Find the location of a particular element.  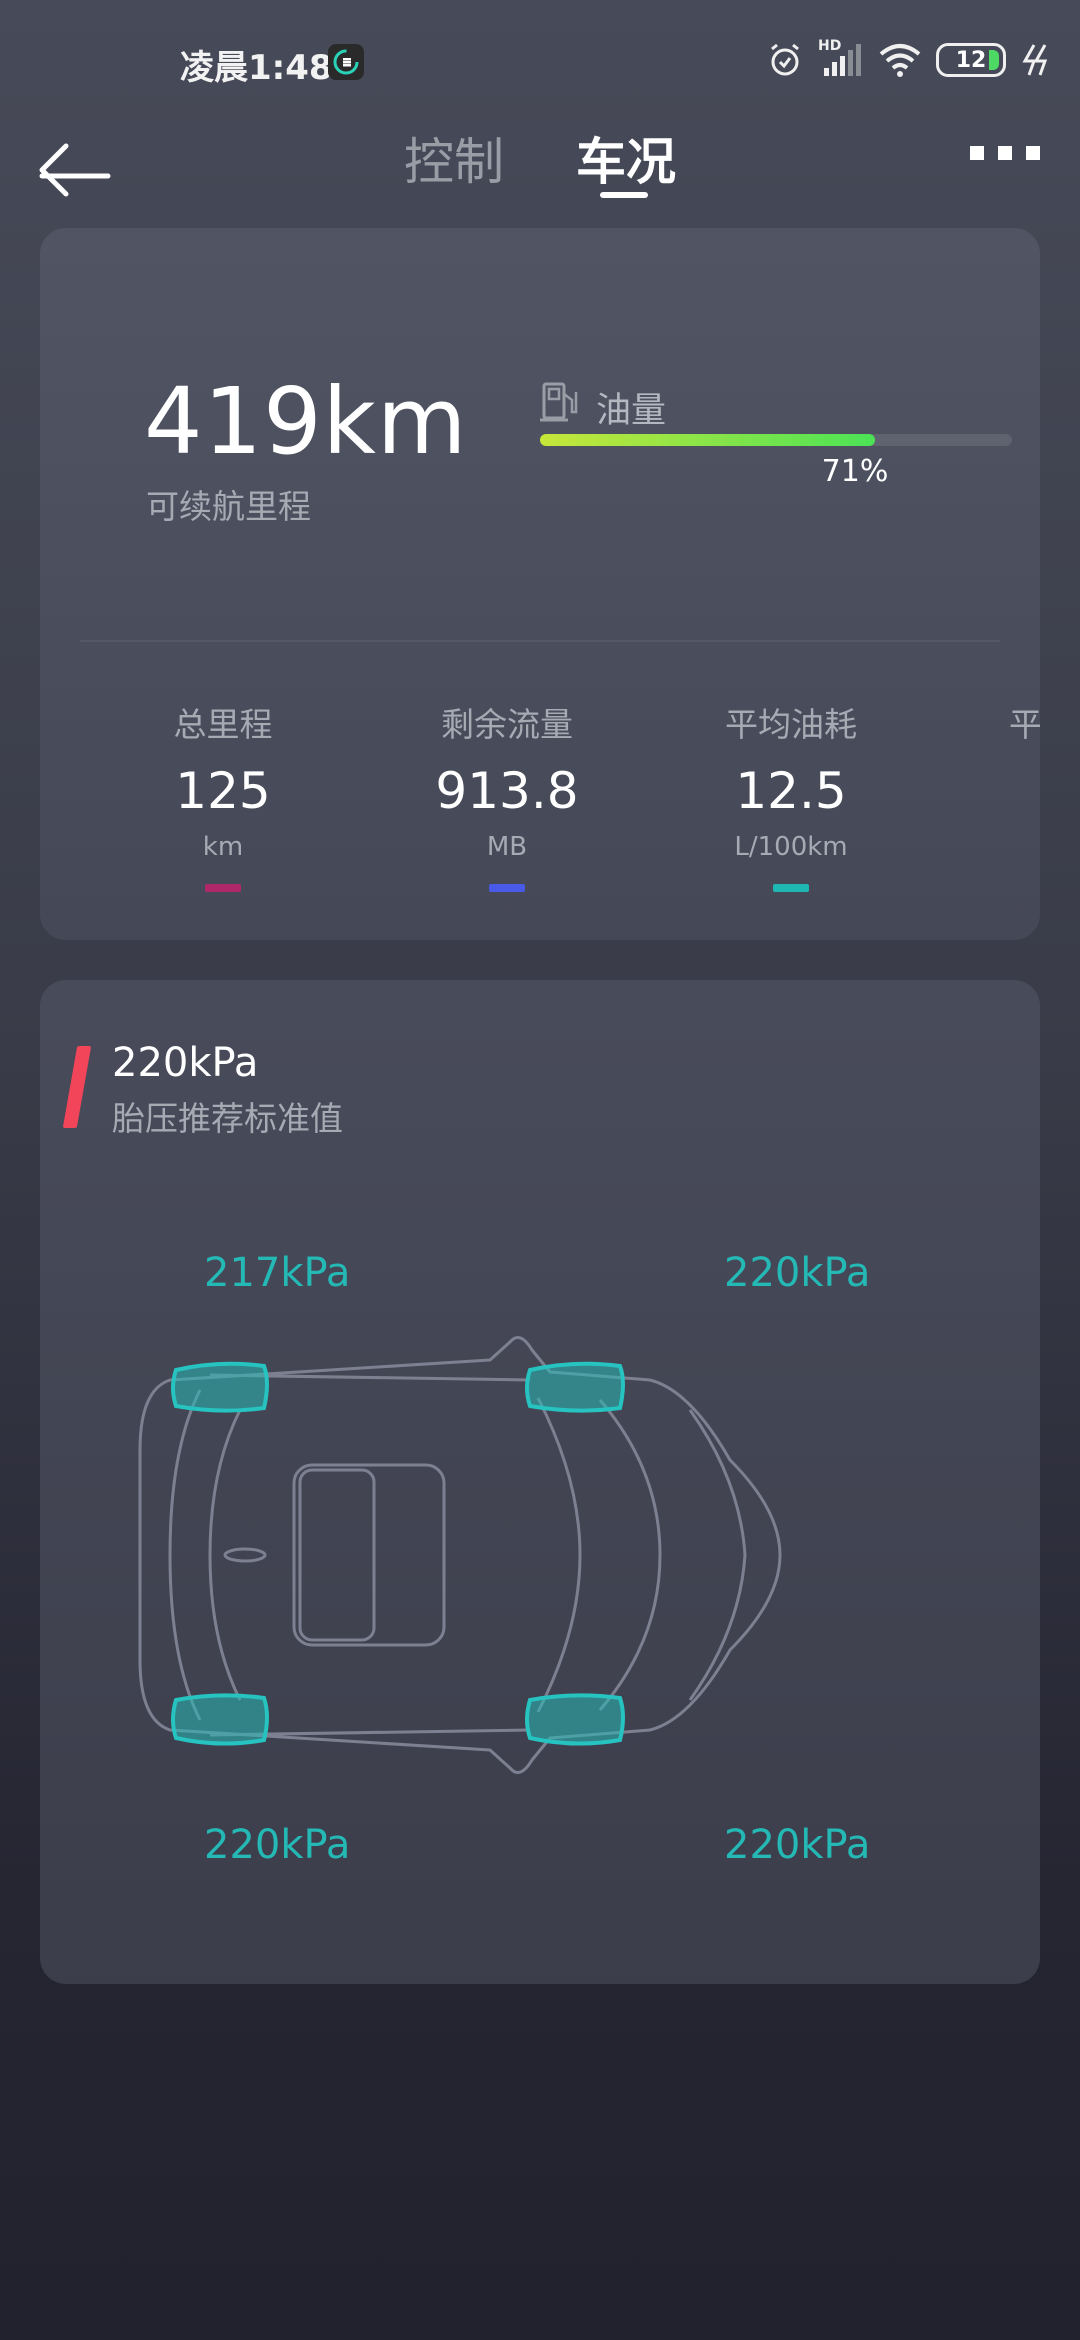

tire-standard-value: 220kPa is located at coordinates (185, 1063).